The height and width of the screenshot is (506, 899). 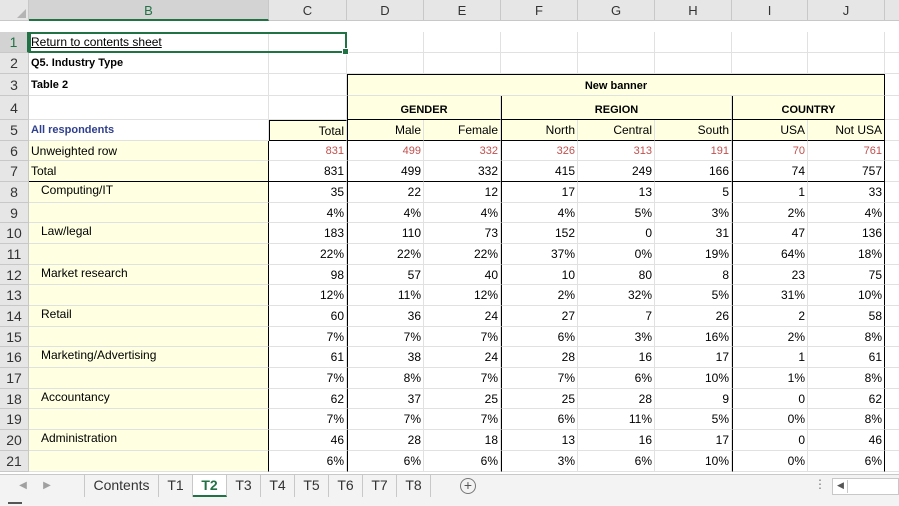 I want to click on label-cell-b21, so click(x=149, y=461).